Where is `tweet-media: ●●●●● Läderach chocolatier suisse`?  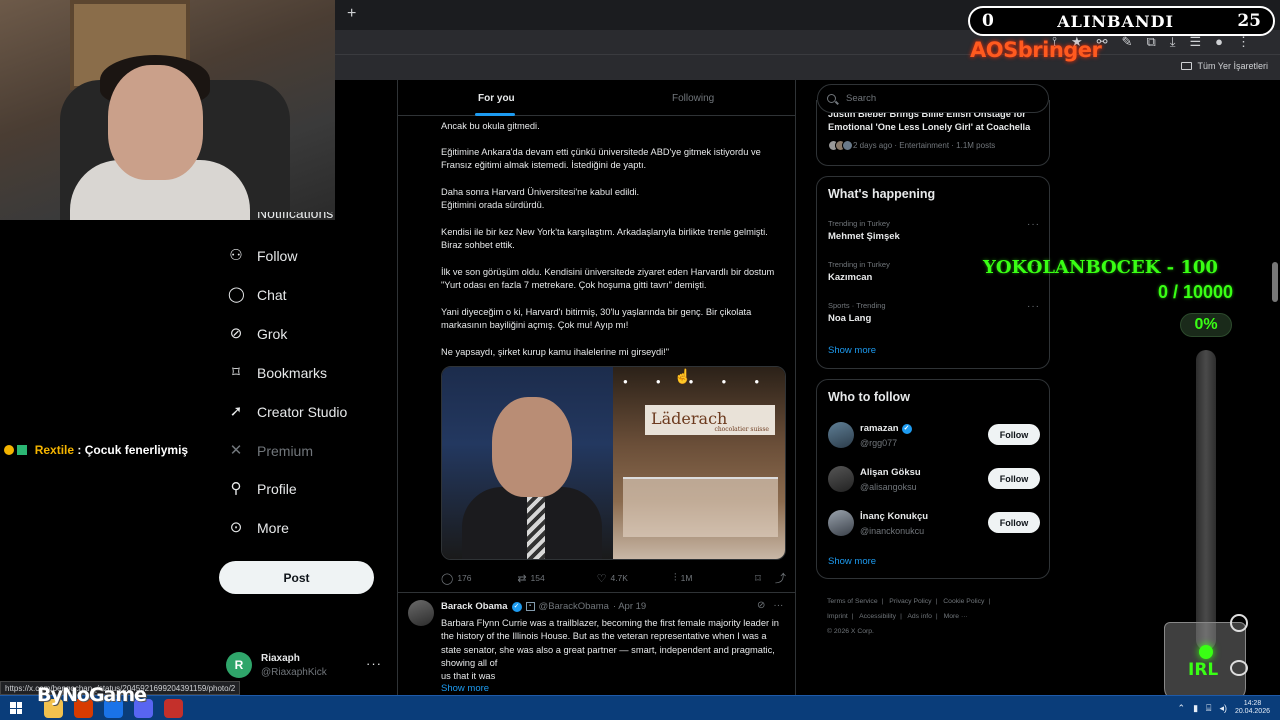
tweet-media: ●●●●● Läderach chocolatier suisse is located at coordinates (613, 463).